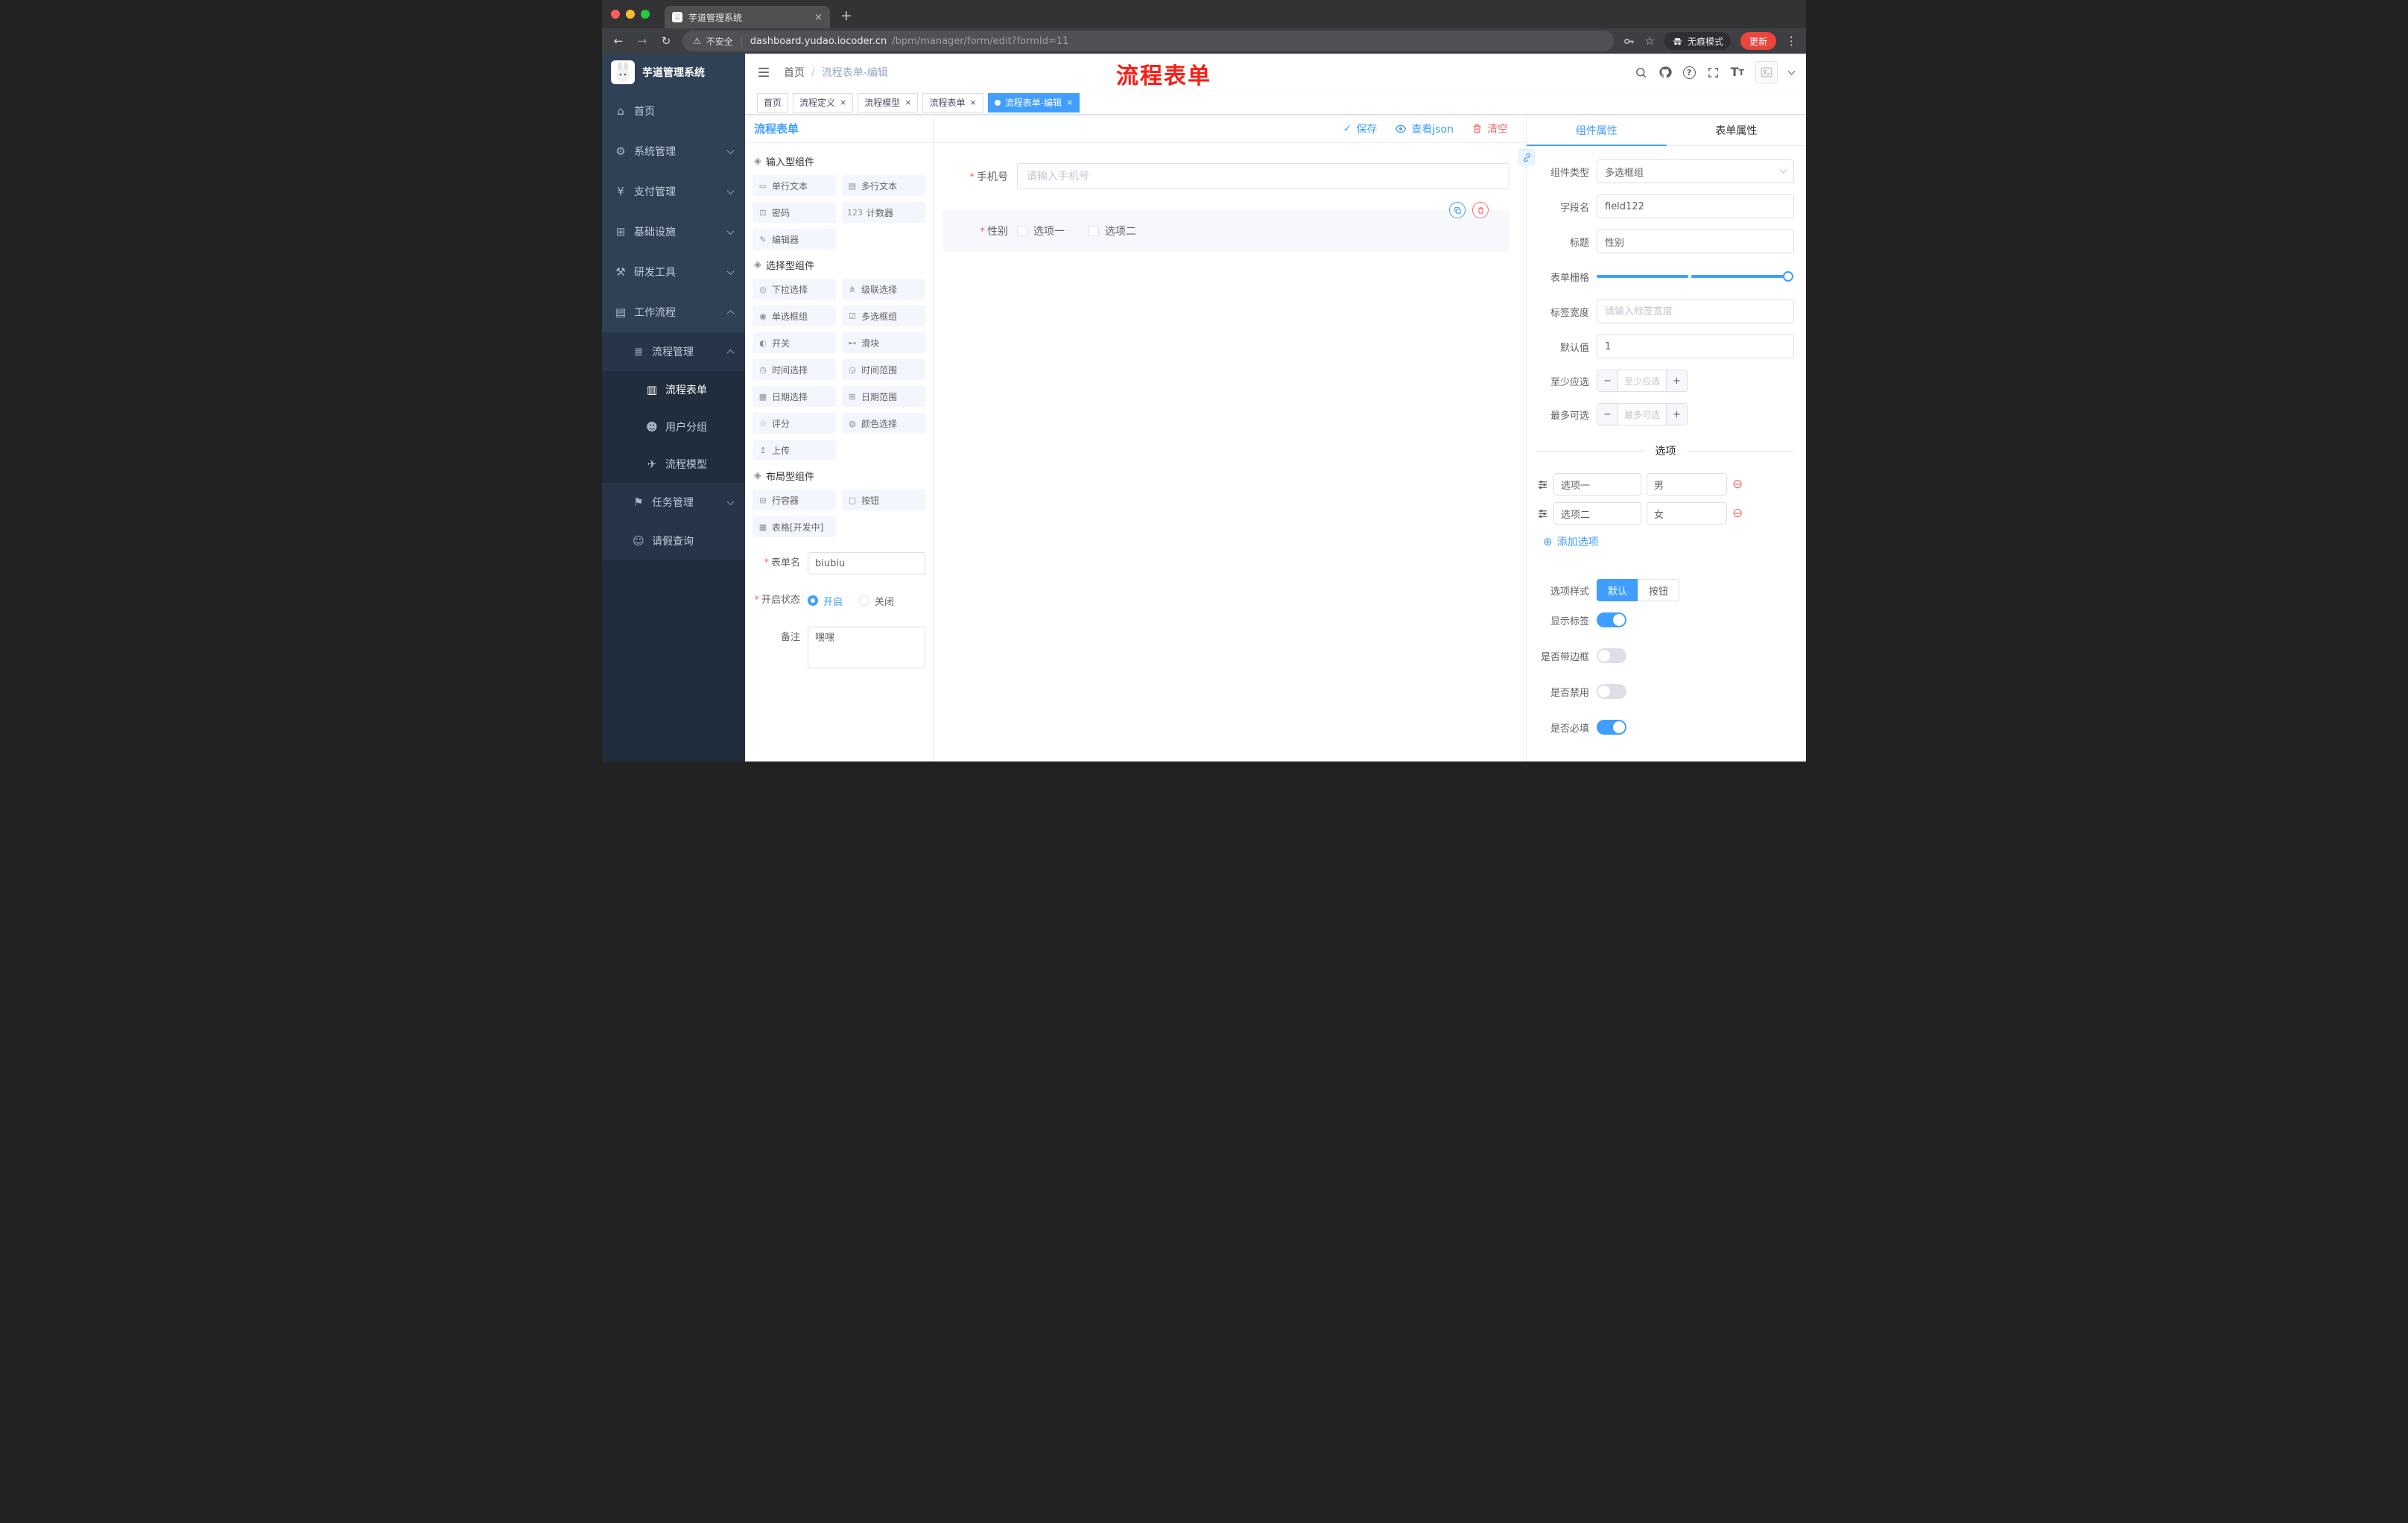 The height and width of the screenshot is (1523, 2408). What do you see at coordinates (673, 541) in the screenshot?
I see `sidebar-item-leave-query: ☺ 请假查询` at bounding box center [673, 541].